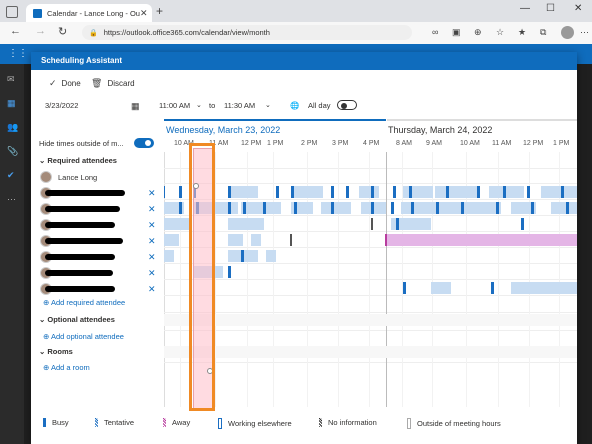 Image resolution: width=592 pixels, height=444 pixels. What do you see at coordinates (84, 302) in the screenshot?
I see `add-required-attendee-link: ⊕ Add required attendee` at bounding box center [84, 302].